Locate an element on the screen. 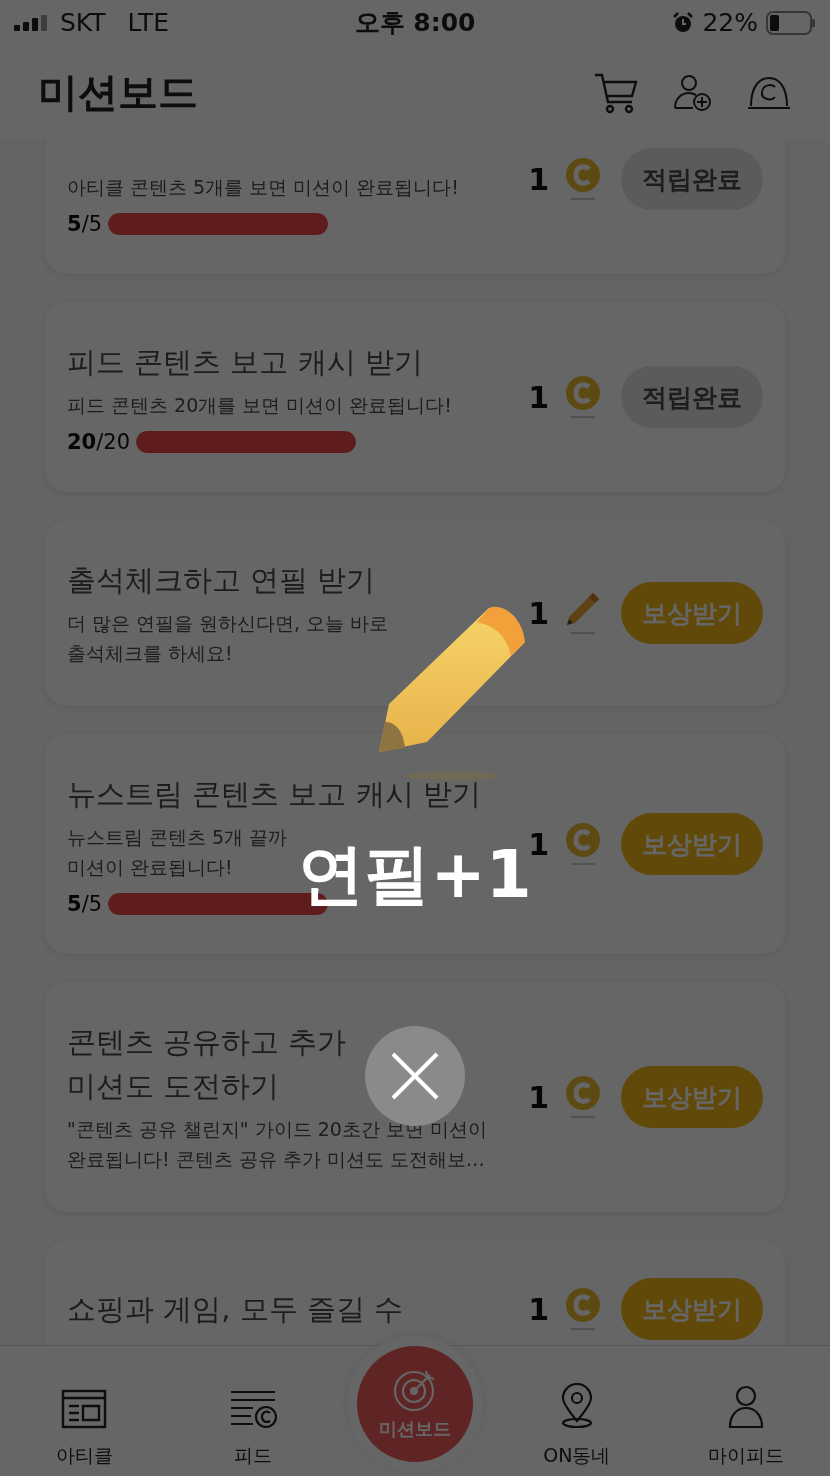 This screenshot has width=830, height=1476. close-icon is located at coordinates (415, 1076).